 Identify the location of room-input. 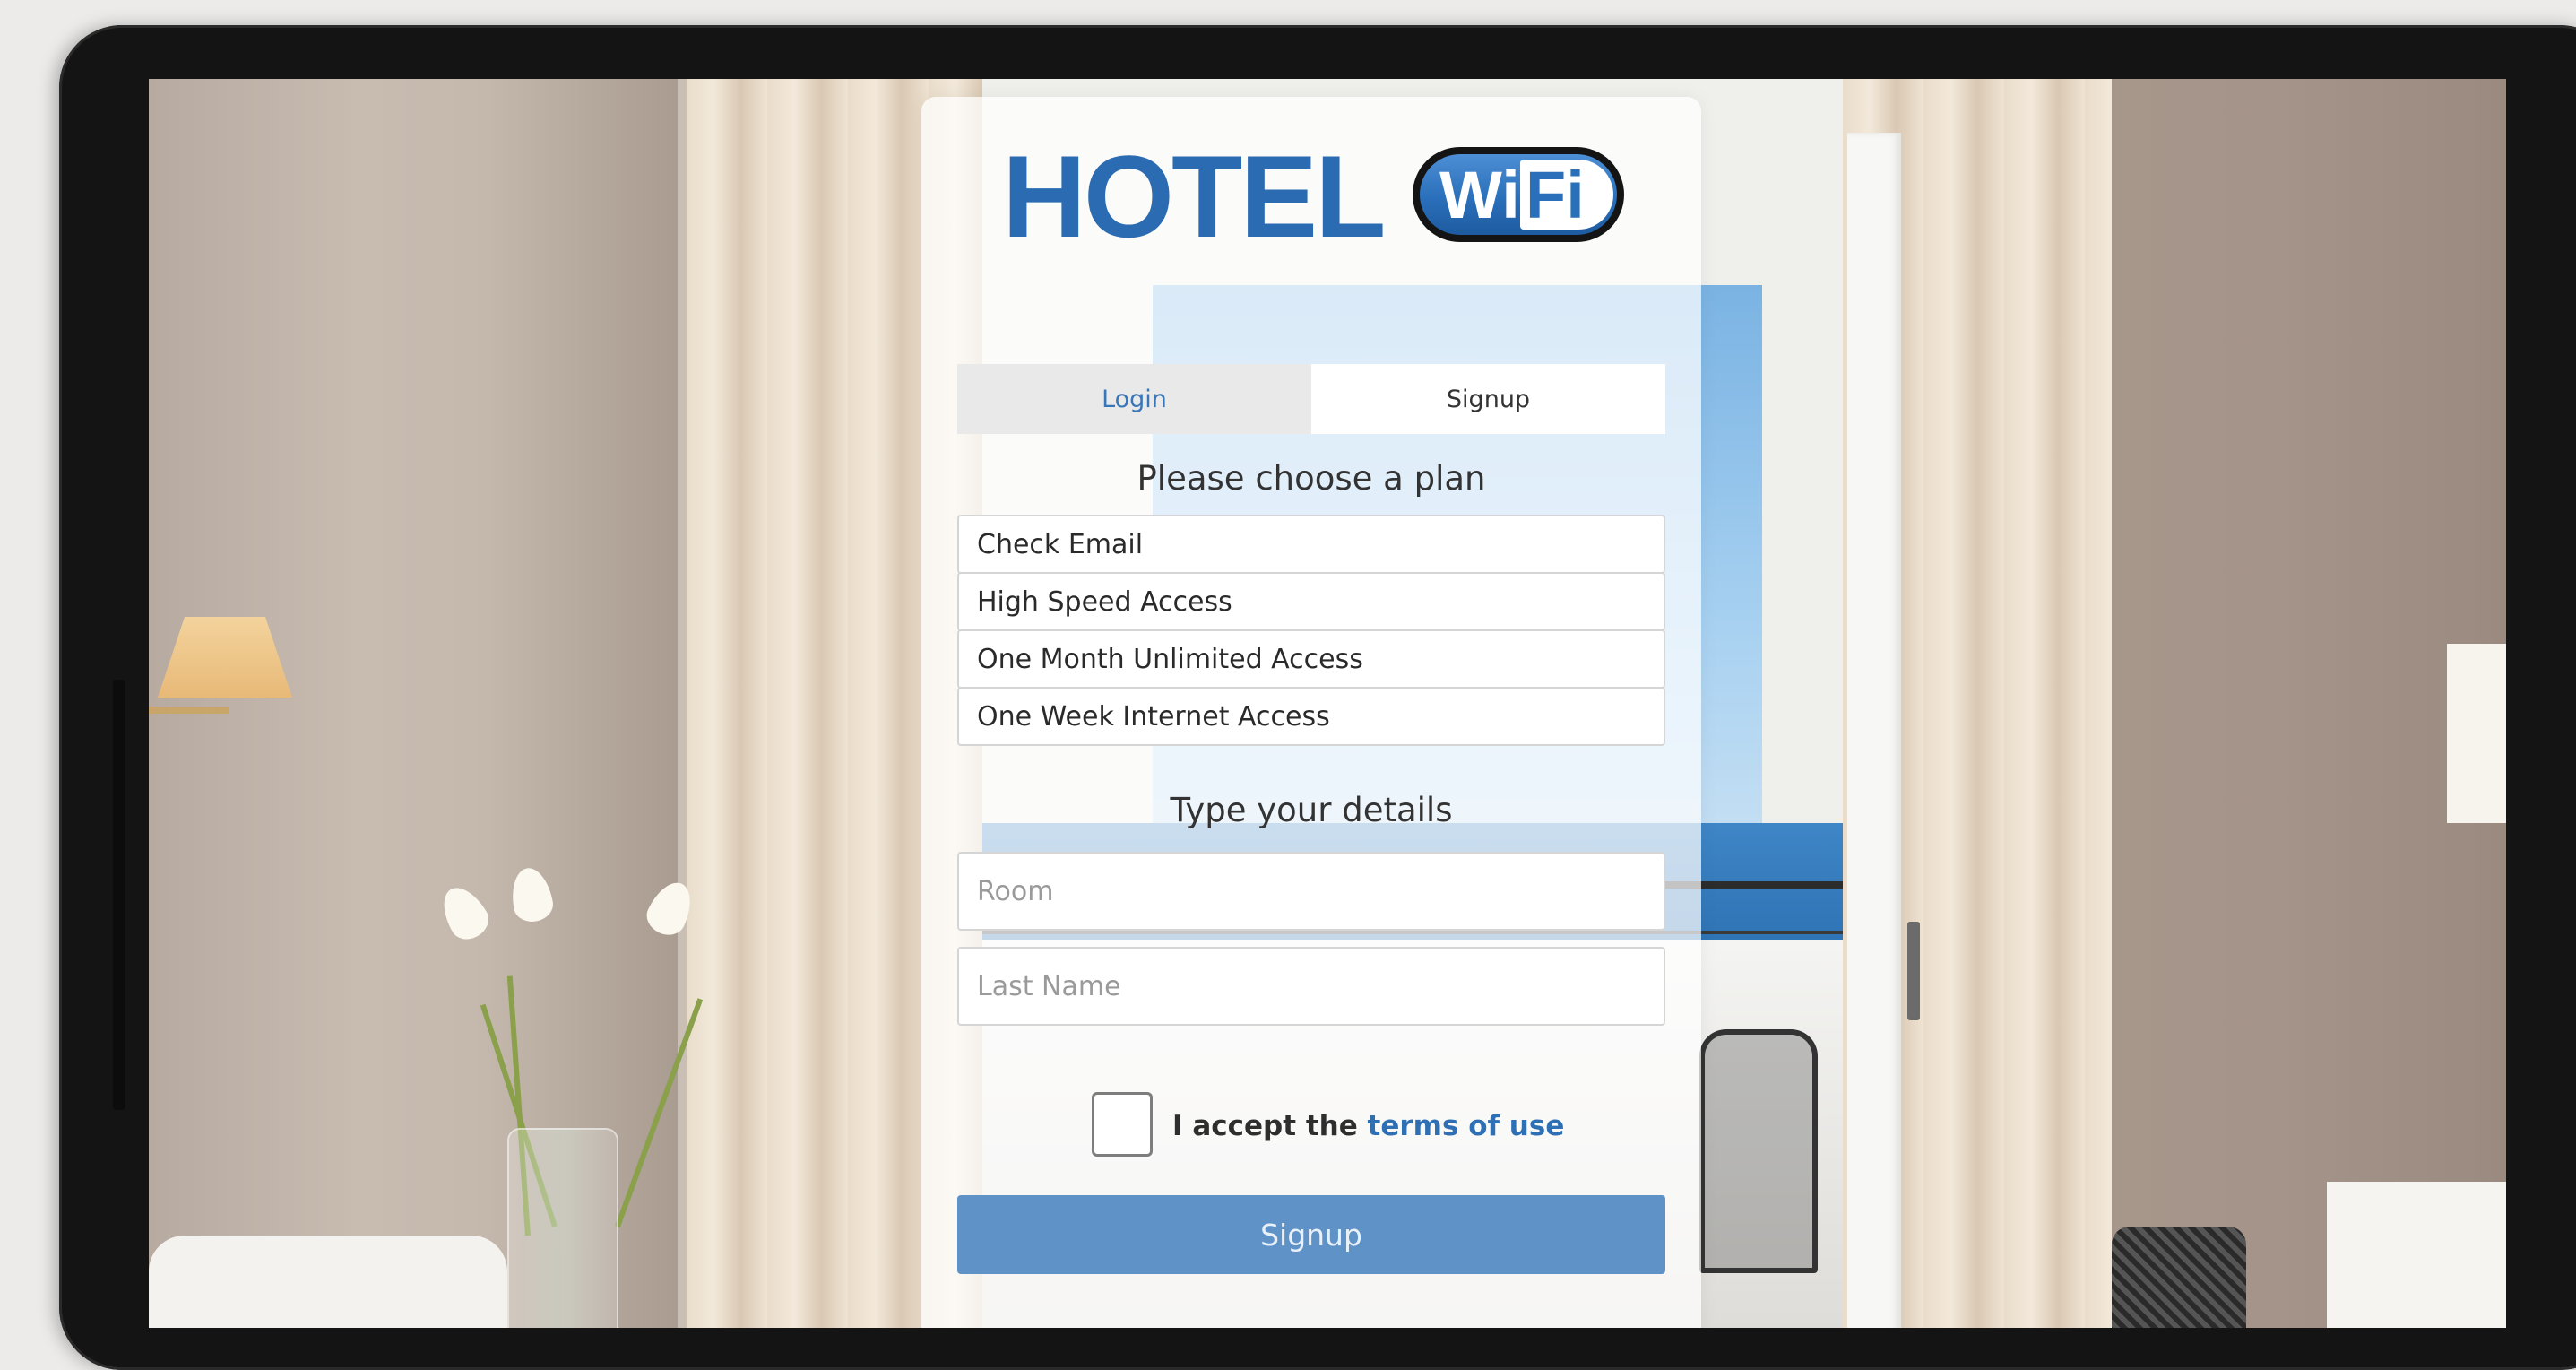
(1311, 891).